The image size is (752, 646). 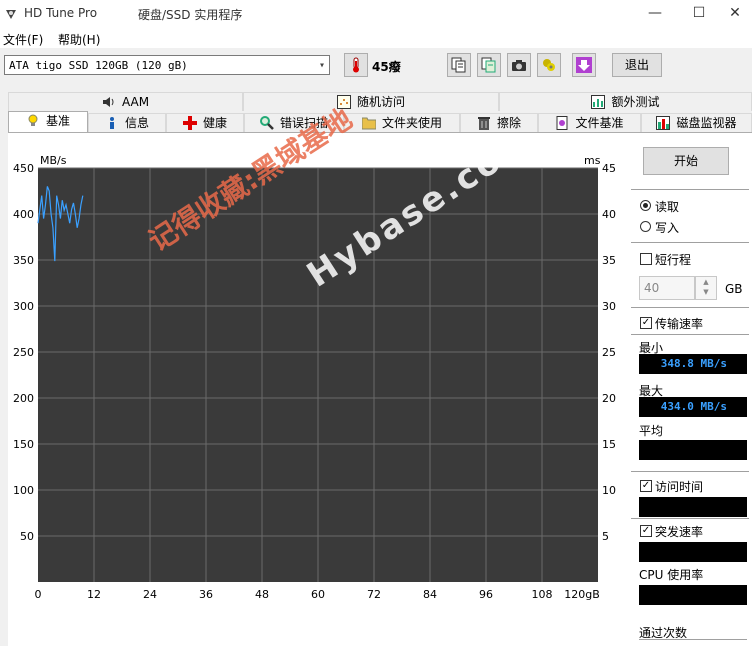 I want to click on save-button, so click(x=584, y=65).